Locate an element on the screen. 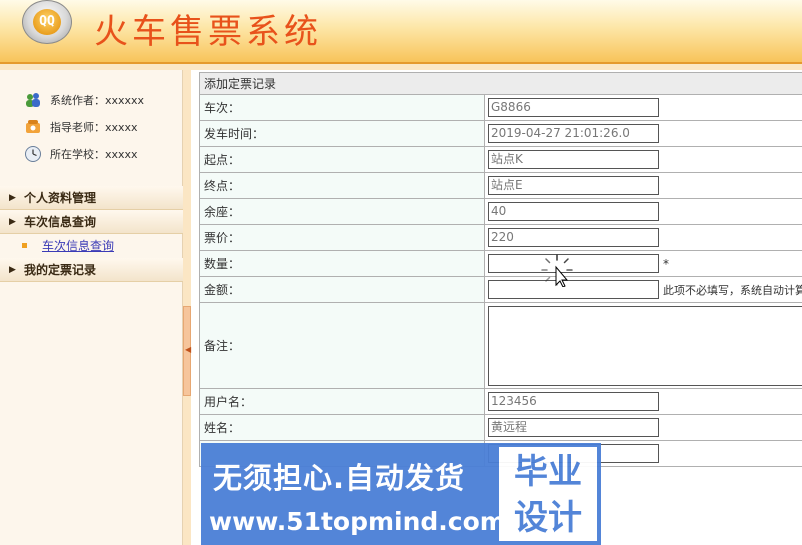 Image resolution: width=802 pixels, height=545 pixels. watermark-slogan: 无须担心.自动发货 is located at coordinates (339, 478).